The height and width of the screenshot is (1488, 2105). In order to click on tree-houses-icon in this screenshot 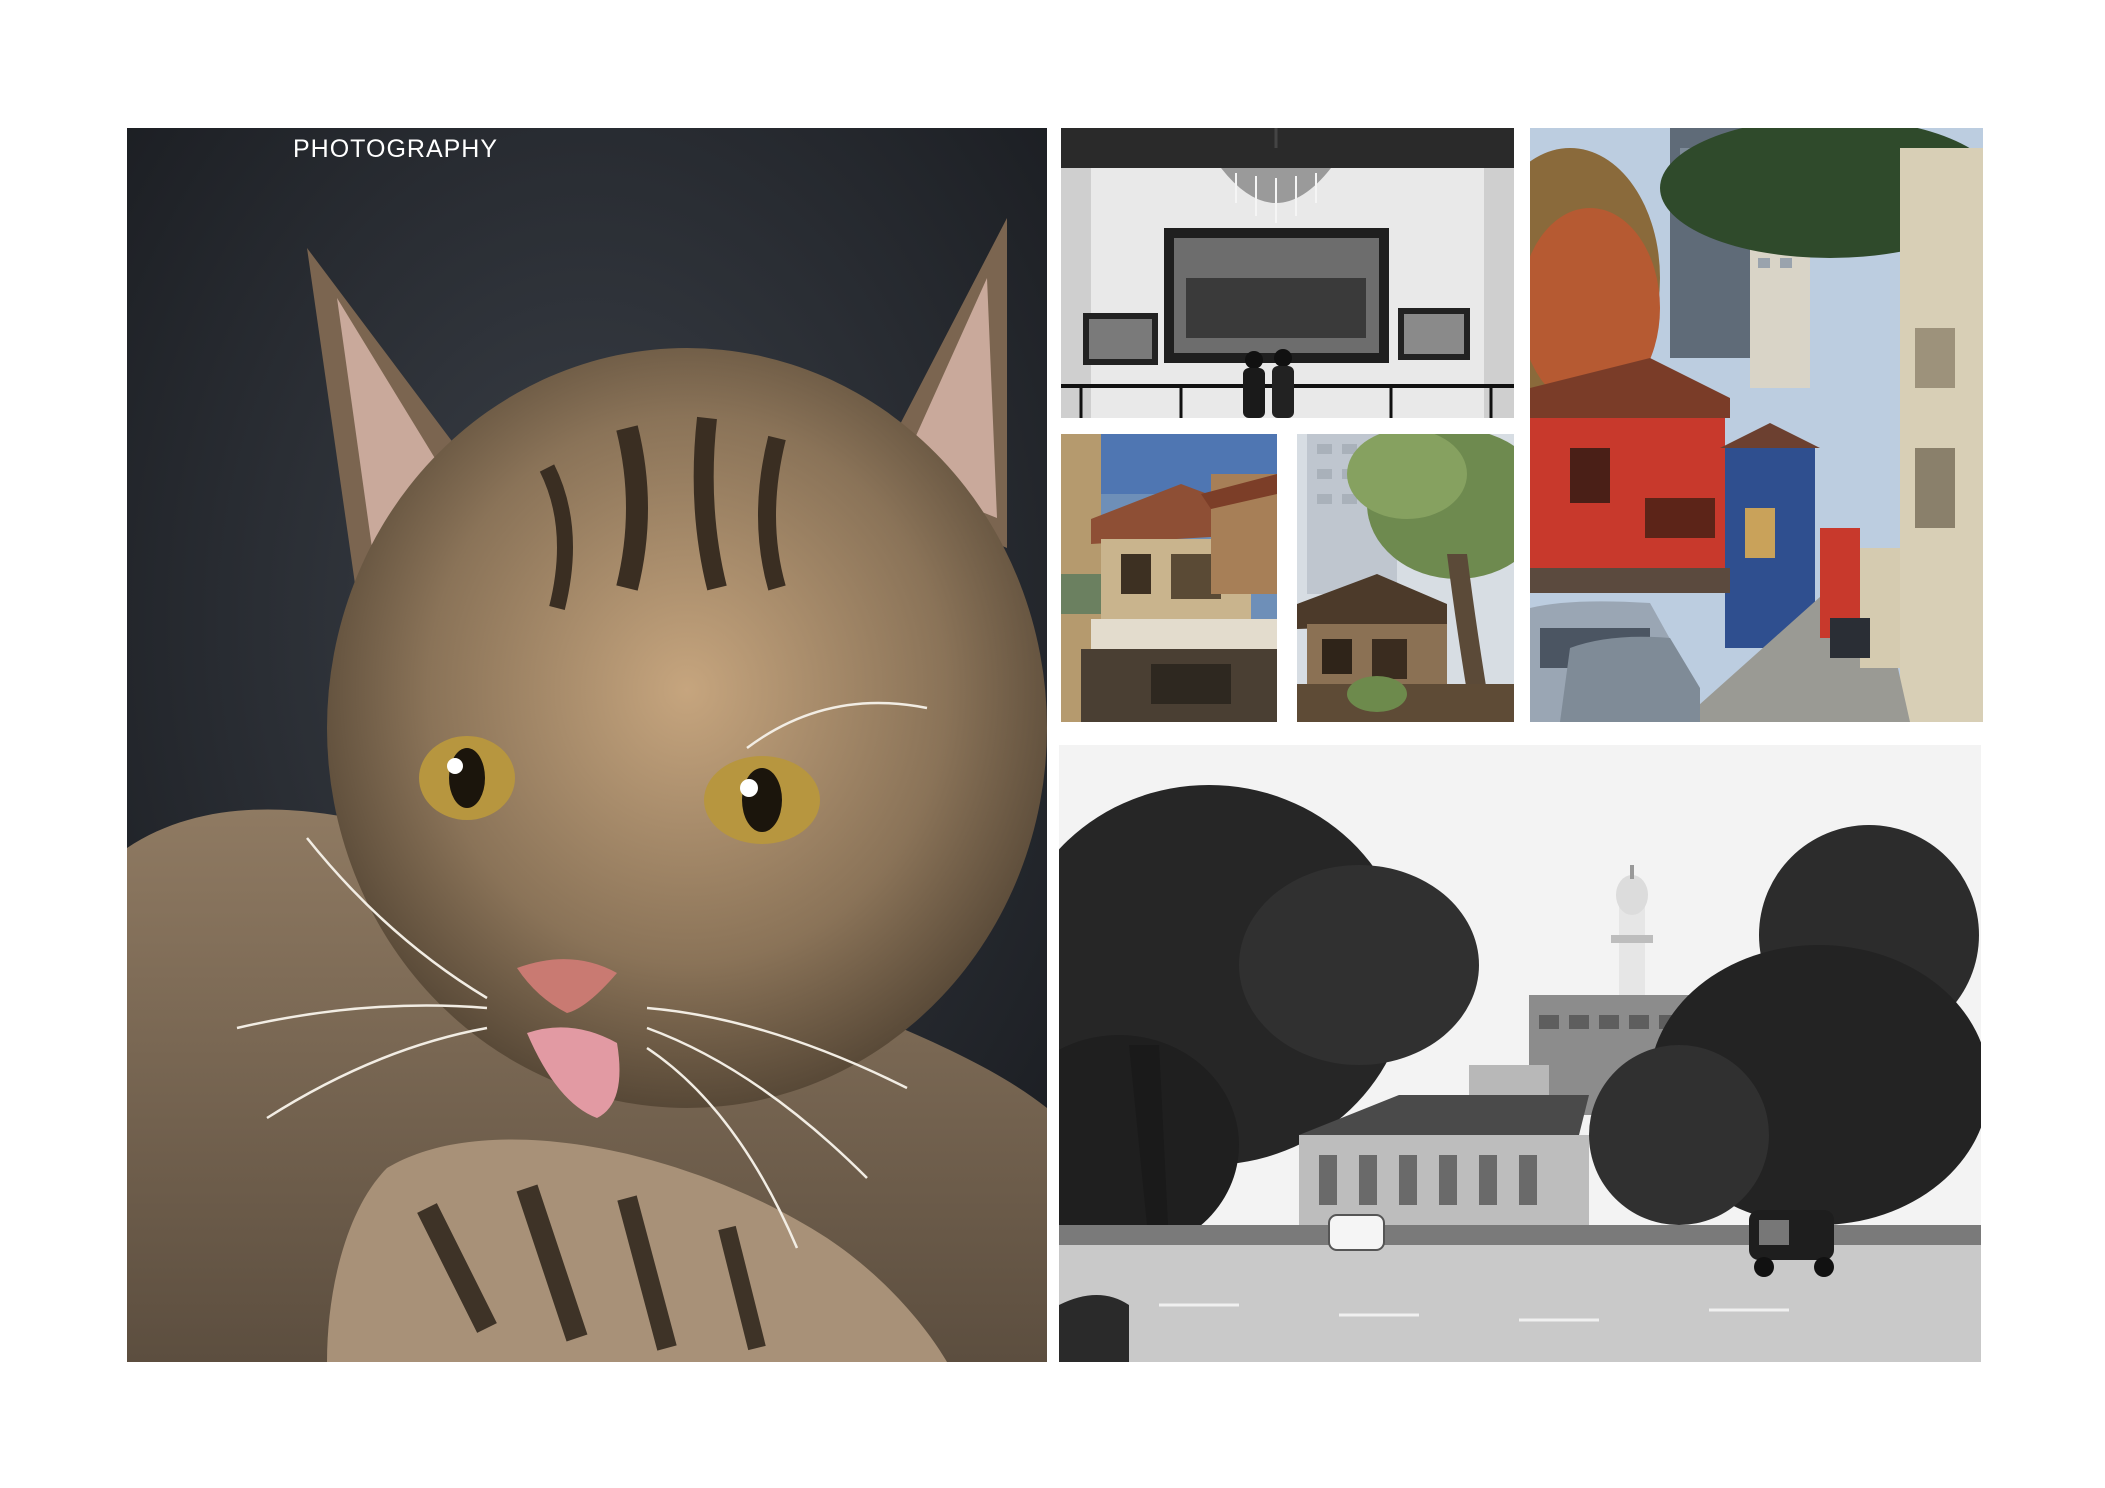, I will do `click(1405, 578)`.